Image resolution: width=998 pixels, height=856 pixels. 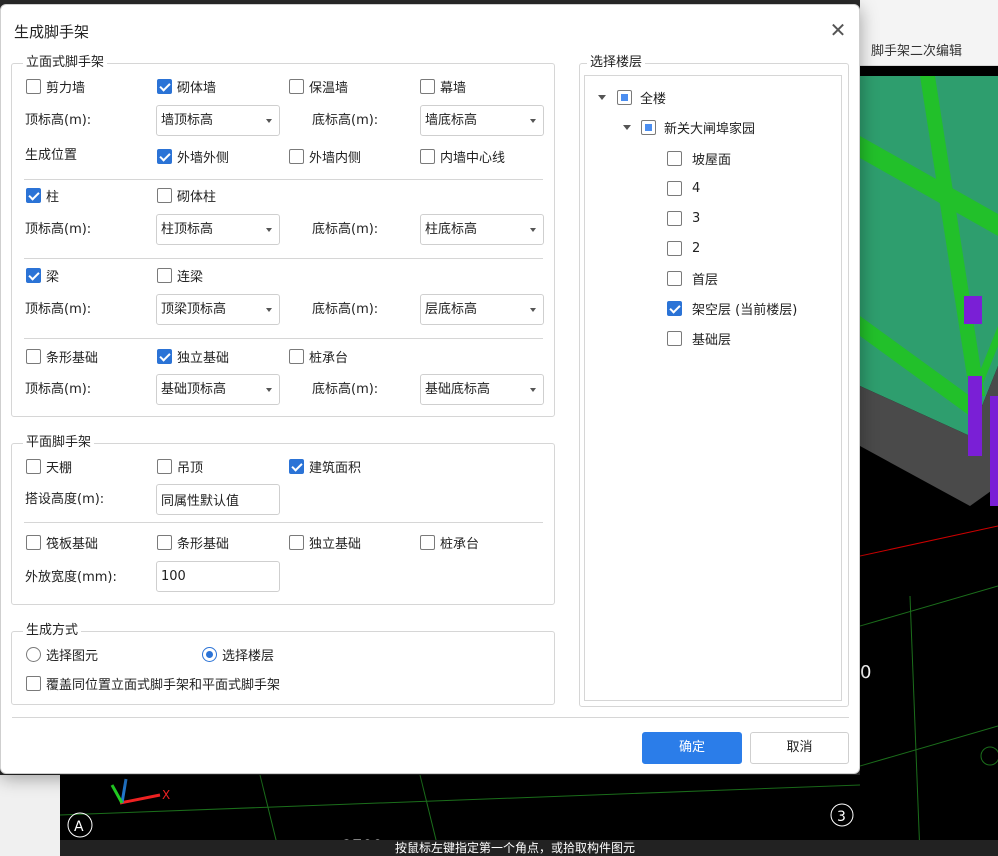 What do you see at coordinates (30, 815) in the screenshot?
I see `background-left-strip` at bounding box center [30, 815].